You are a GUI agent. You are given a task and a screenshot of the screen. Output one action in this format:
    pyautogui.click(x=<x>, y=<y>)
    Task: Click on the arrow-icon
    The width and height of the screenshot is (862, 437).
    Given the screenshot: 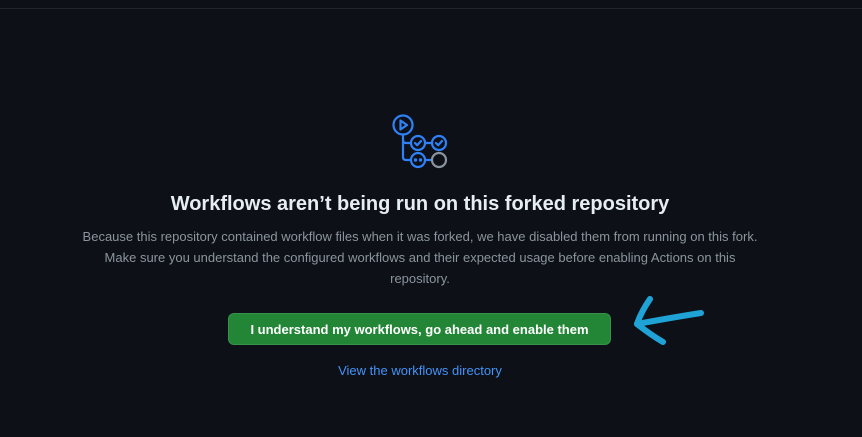 What is the action you would take?
    pyautogui.click(x=669, y=320)
    